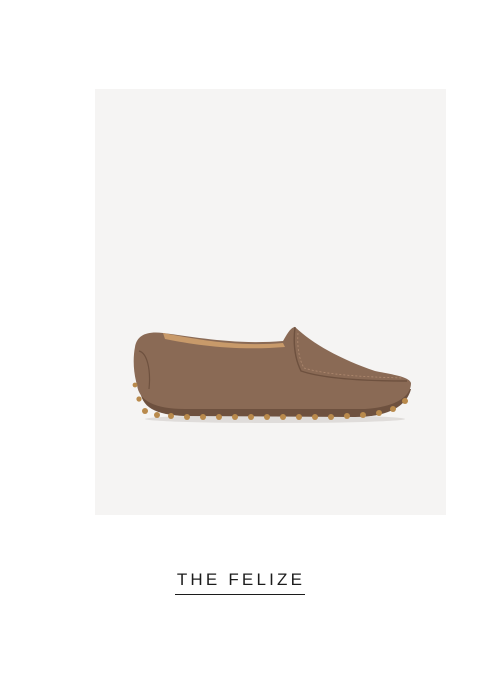 Image resolution: width=480 pixels, height=683 pixels. I want to click on product-image, so click(272, 374).